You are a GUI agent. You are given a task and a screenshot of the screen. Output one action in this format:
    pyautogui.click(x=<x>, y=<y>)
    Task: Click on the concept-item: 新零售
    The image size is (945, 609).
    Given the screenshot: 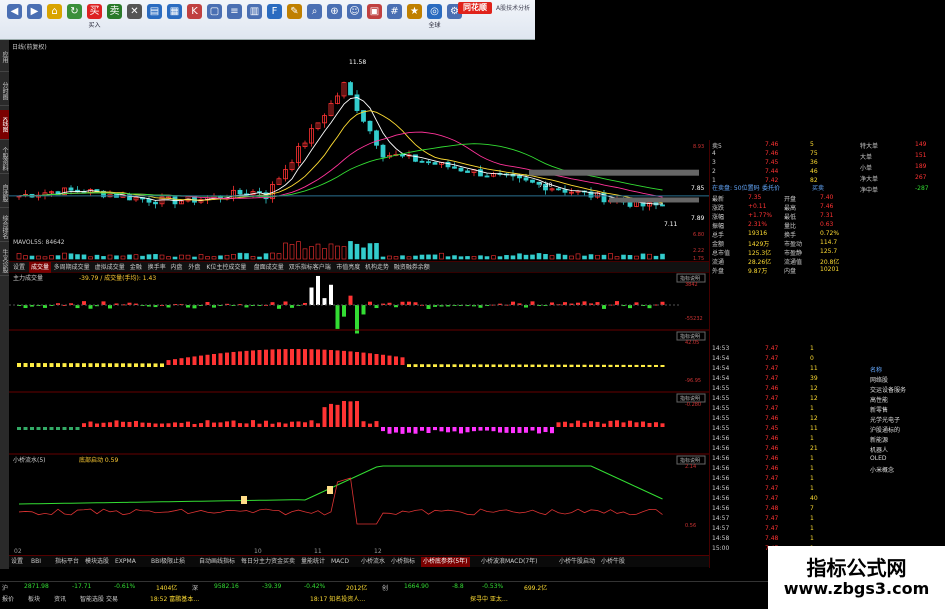 What is the action you would take?
    pyautogui.click(x=879, y=409)
    